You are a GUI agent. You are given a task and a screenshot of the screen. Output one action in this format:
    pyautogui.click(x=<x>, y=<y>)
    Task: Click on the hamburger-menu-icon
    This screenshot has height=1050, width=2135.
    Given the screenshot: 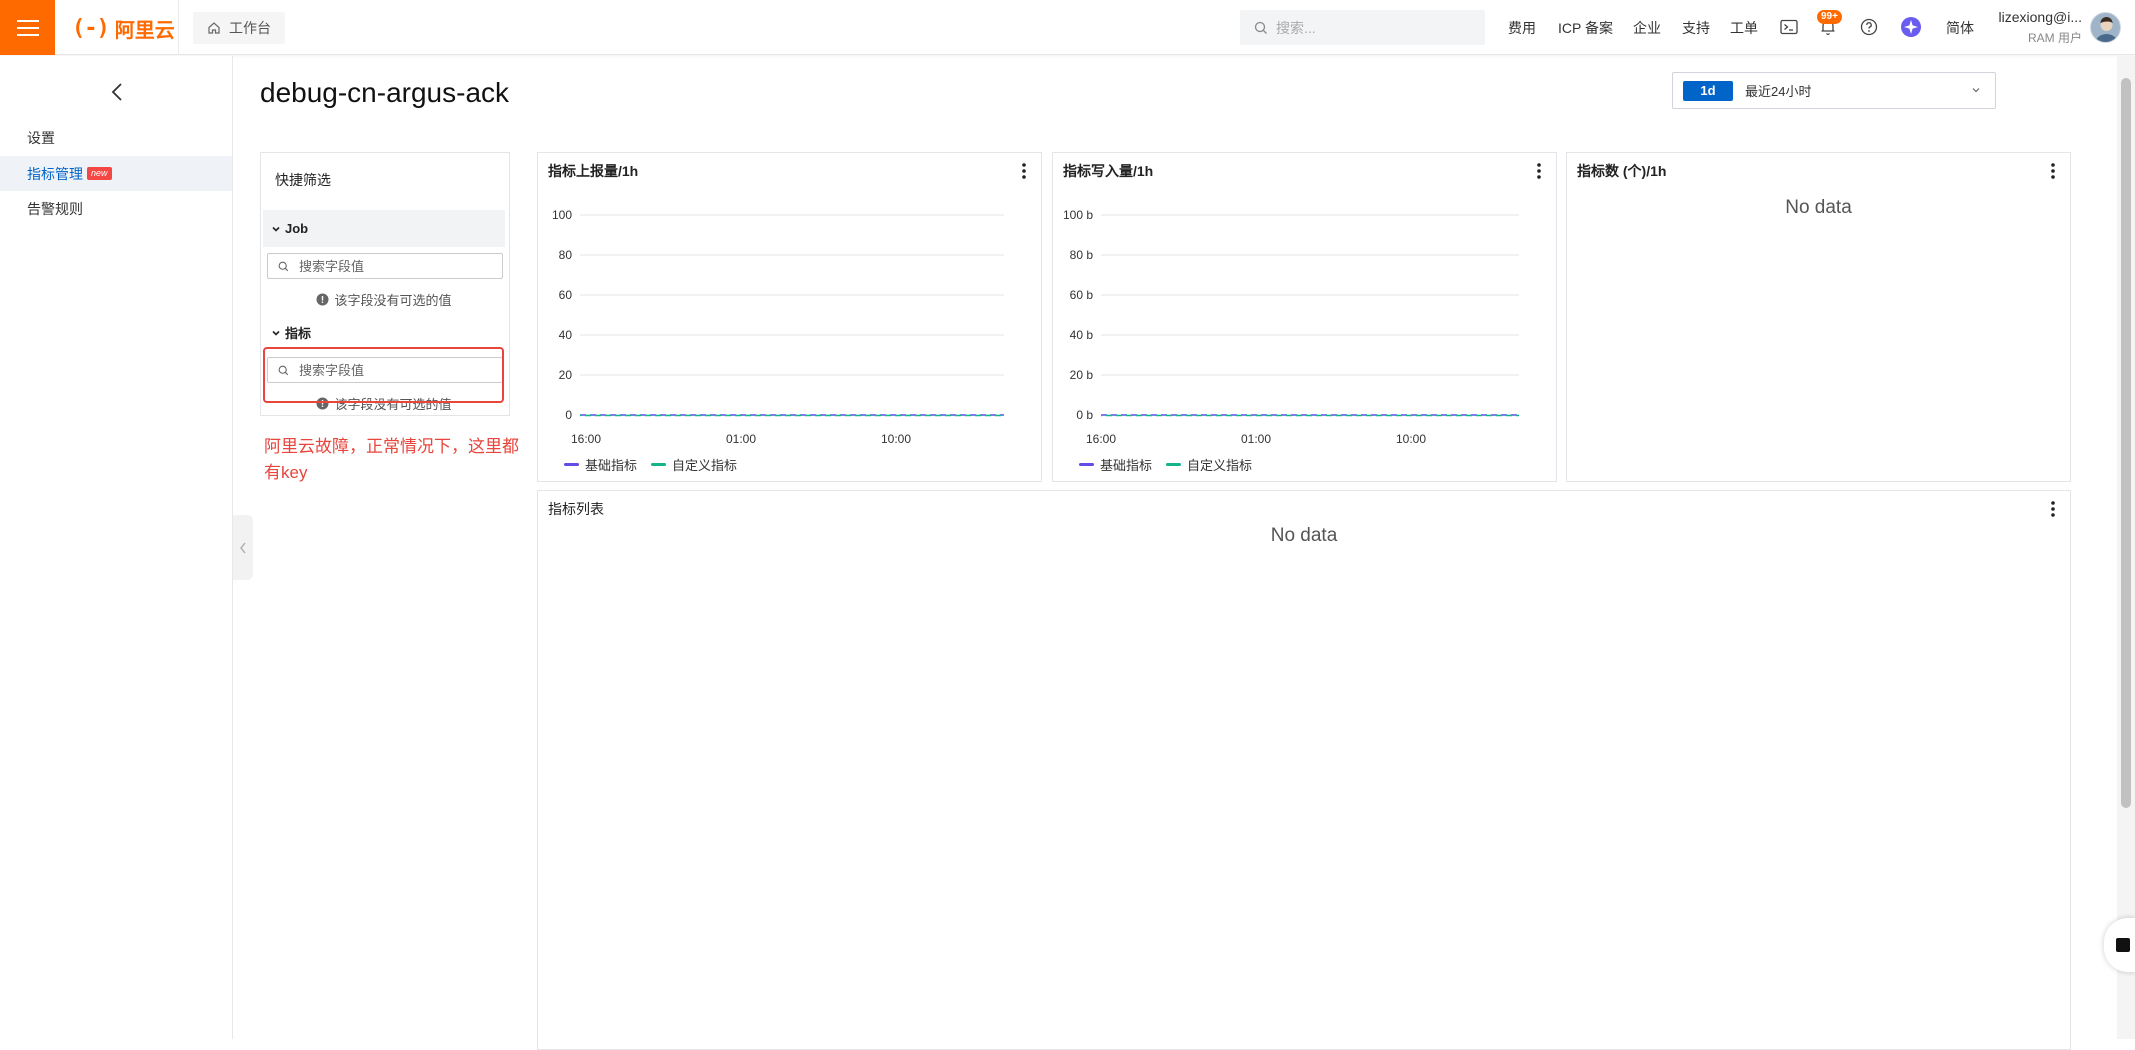 What is the action you would take?
    pyautogui.click(x=27, y=27)
    